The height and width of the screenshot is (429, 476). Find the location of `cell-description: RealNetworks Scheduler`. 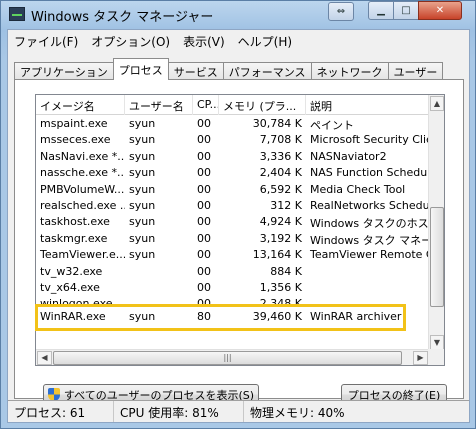

cell-description: RealNetworks Scheduler is located at coordinates (369, 205).